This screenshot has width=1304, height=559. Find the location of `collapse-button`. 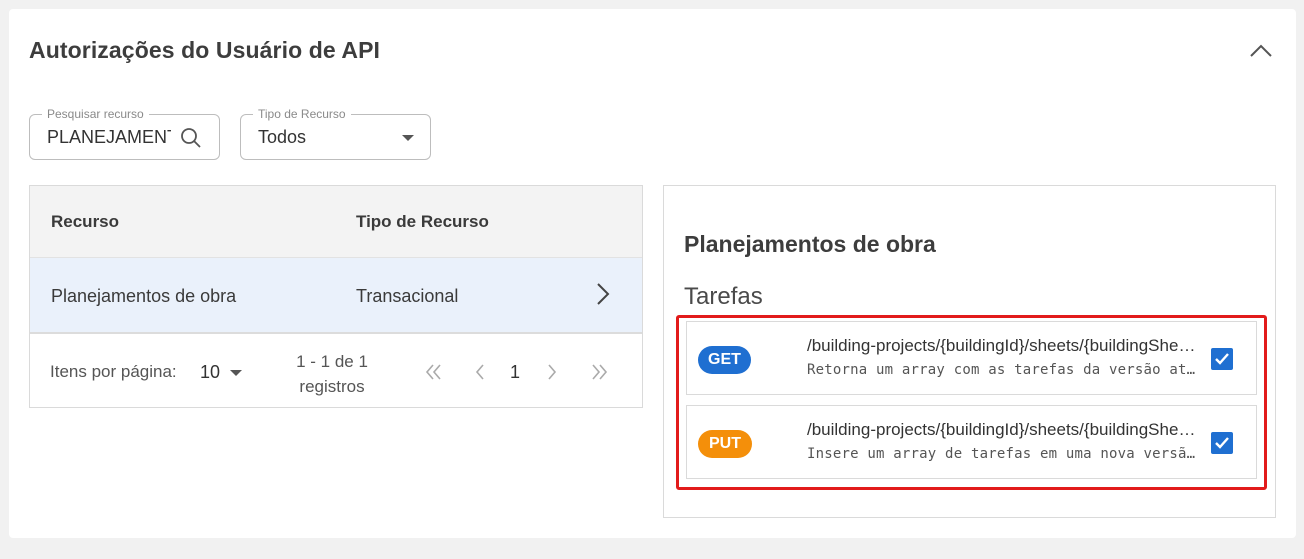

collapse-button is located at coordinates (1261, 51).